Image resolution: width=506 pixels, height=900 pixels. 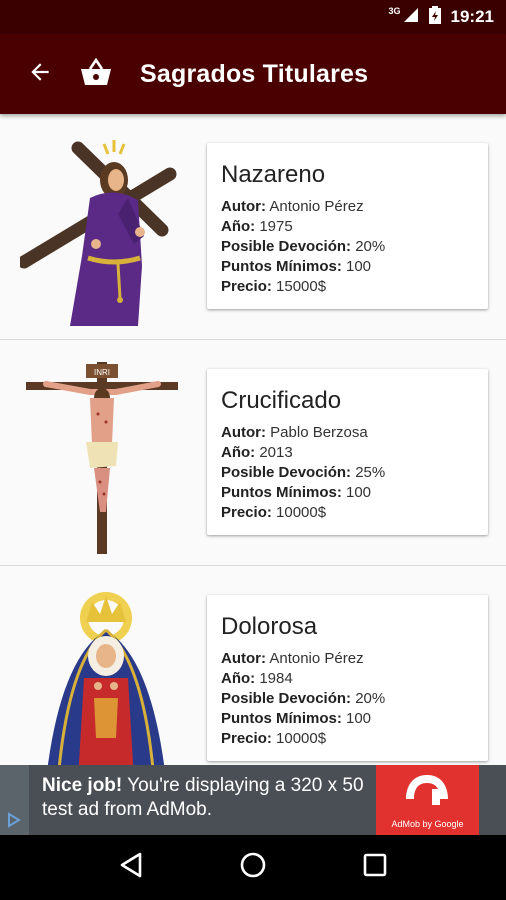 I want to click on nav-home-icon, so click(x=253, y=867).